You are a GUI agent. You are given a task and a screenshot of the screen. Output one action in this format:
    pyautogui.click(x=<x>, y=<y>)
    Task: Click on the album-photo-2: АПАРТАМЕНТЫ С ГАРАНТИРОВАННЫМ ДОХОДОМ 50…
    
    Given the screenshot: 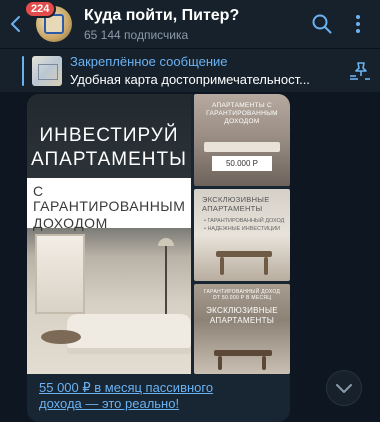 What is the action you would take?
    pyautogui.click(x=242, y=140)
    